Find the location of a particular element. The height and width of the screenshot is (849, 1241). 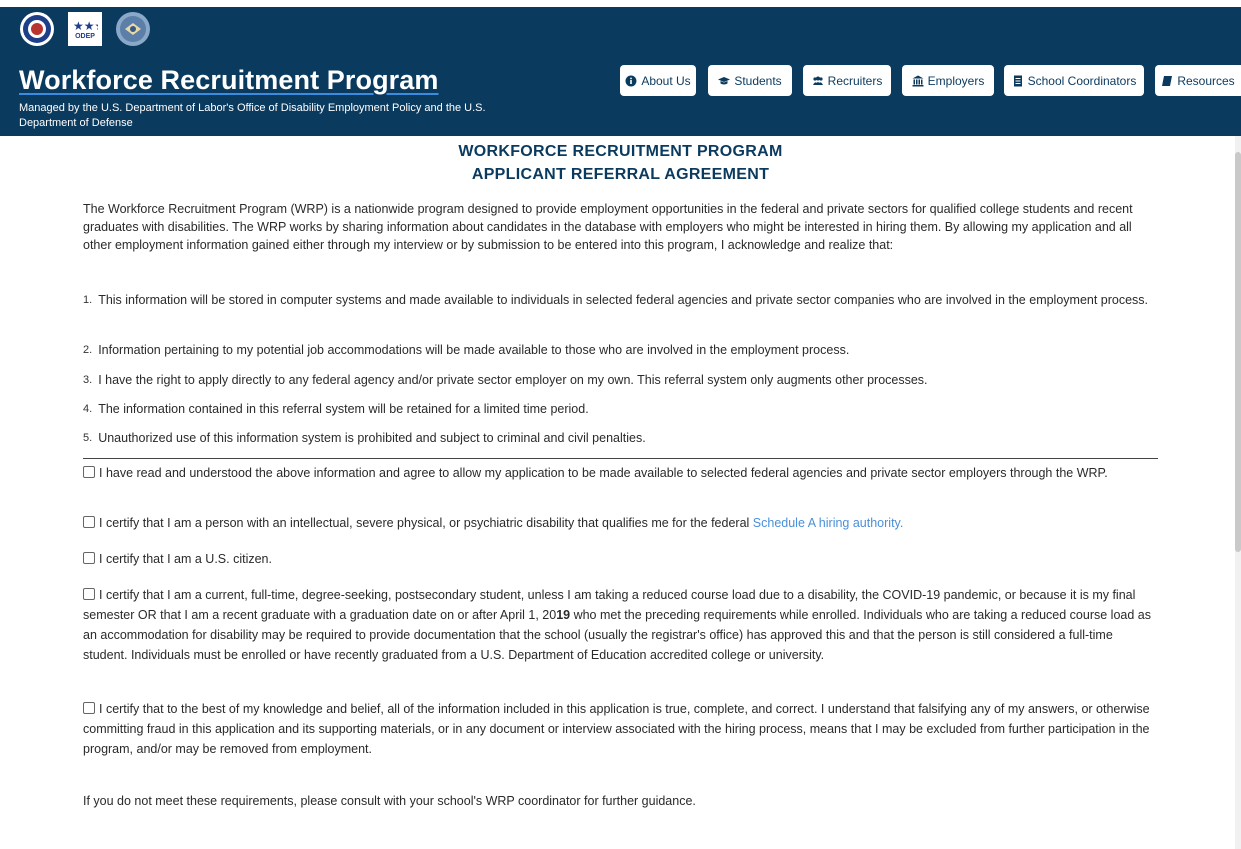

odep-logo-icon: ★★★ ODEP is located at coordinates (85, 29).